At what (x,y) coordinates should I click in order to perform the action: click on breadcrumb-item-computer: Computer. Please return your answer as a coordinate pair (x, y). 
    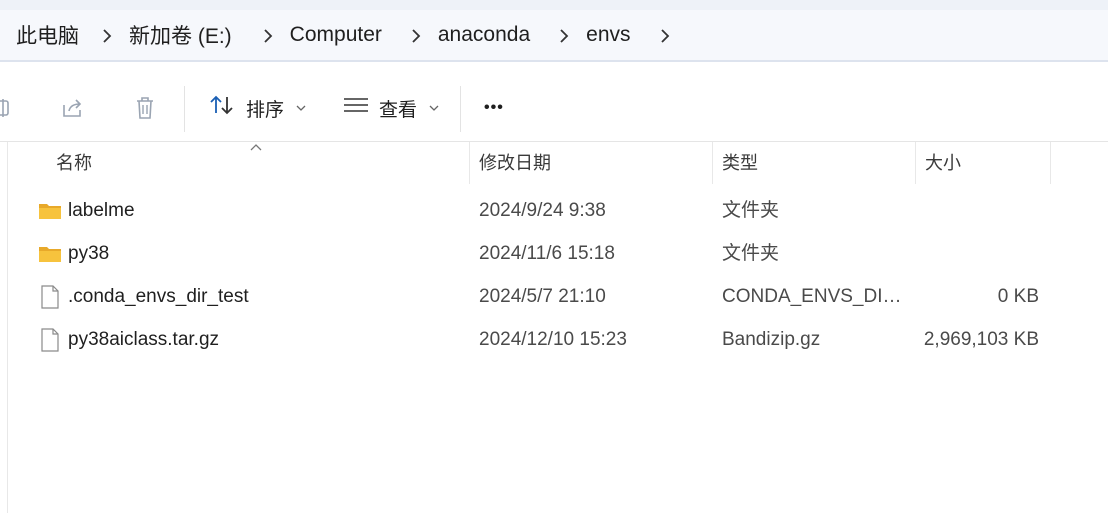
    Looking at the image, I should click on (336, 35).